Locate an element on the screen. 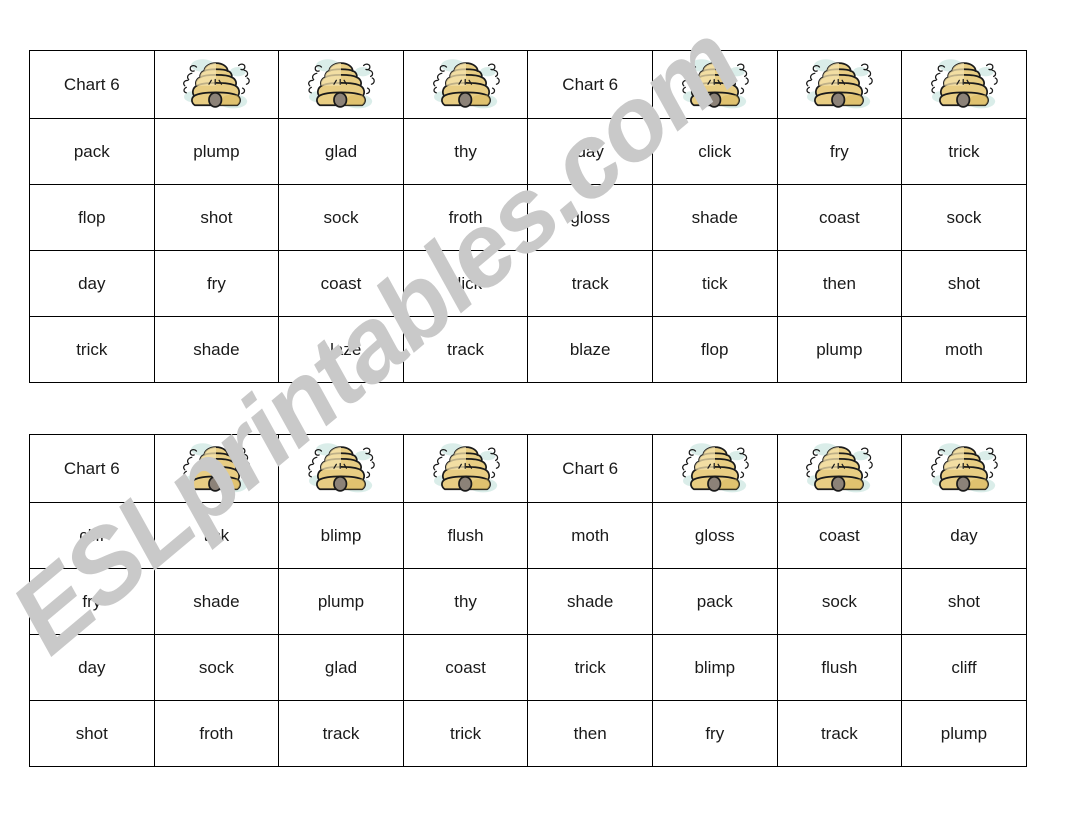 The image size is (1086, 838). bingo-row: trick shade blaze track blaze flop plump moth is located at coordinates (528, 349).